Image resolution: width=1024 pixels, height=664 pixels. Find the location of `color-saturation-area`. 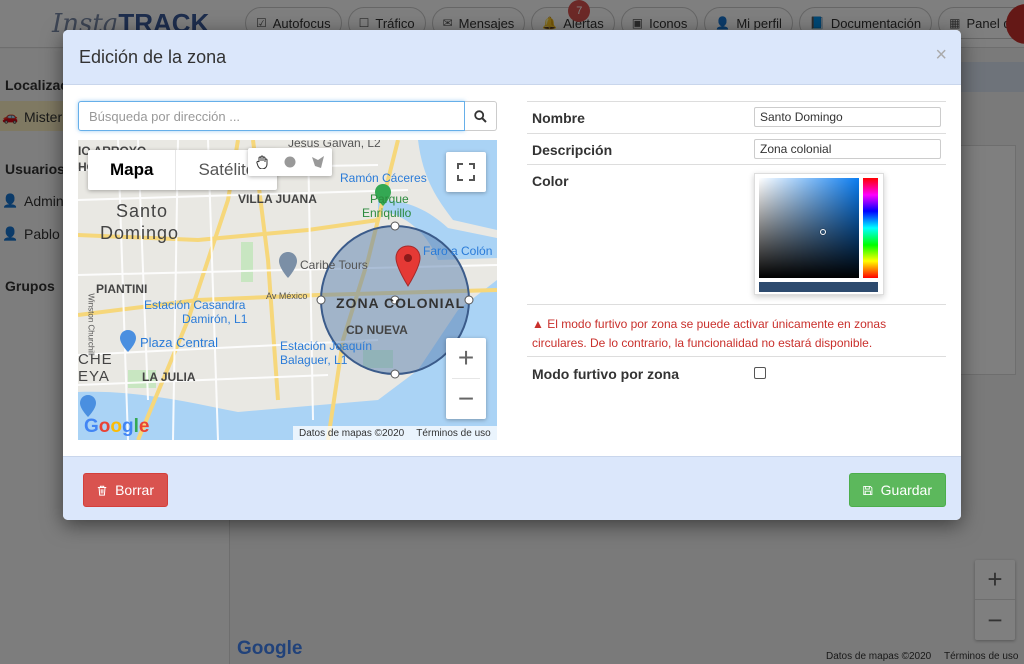

color-saturation-area is located at coordinates (809, 228).